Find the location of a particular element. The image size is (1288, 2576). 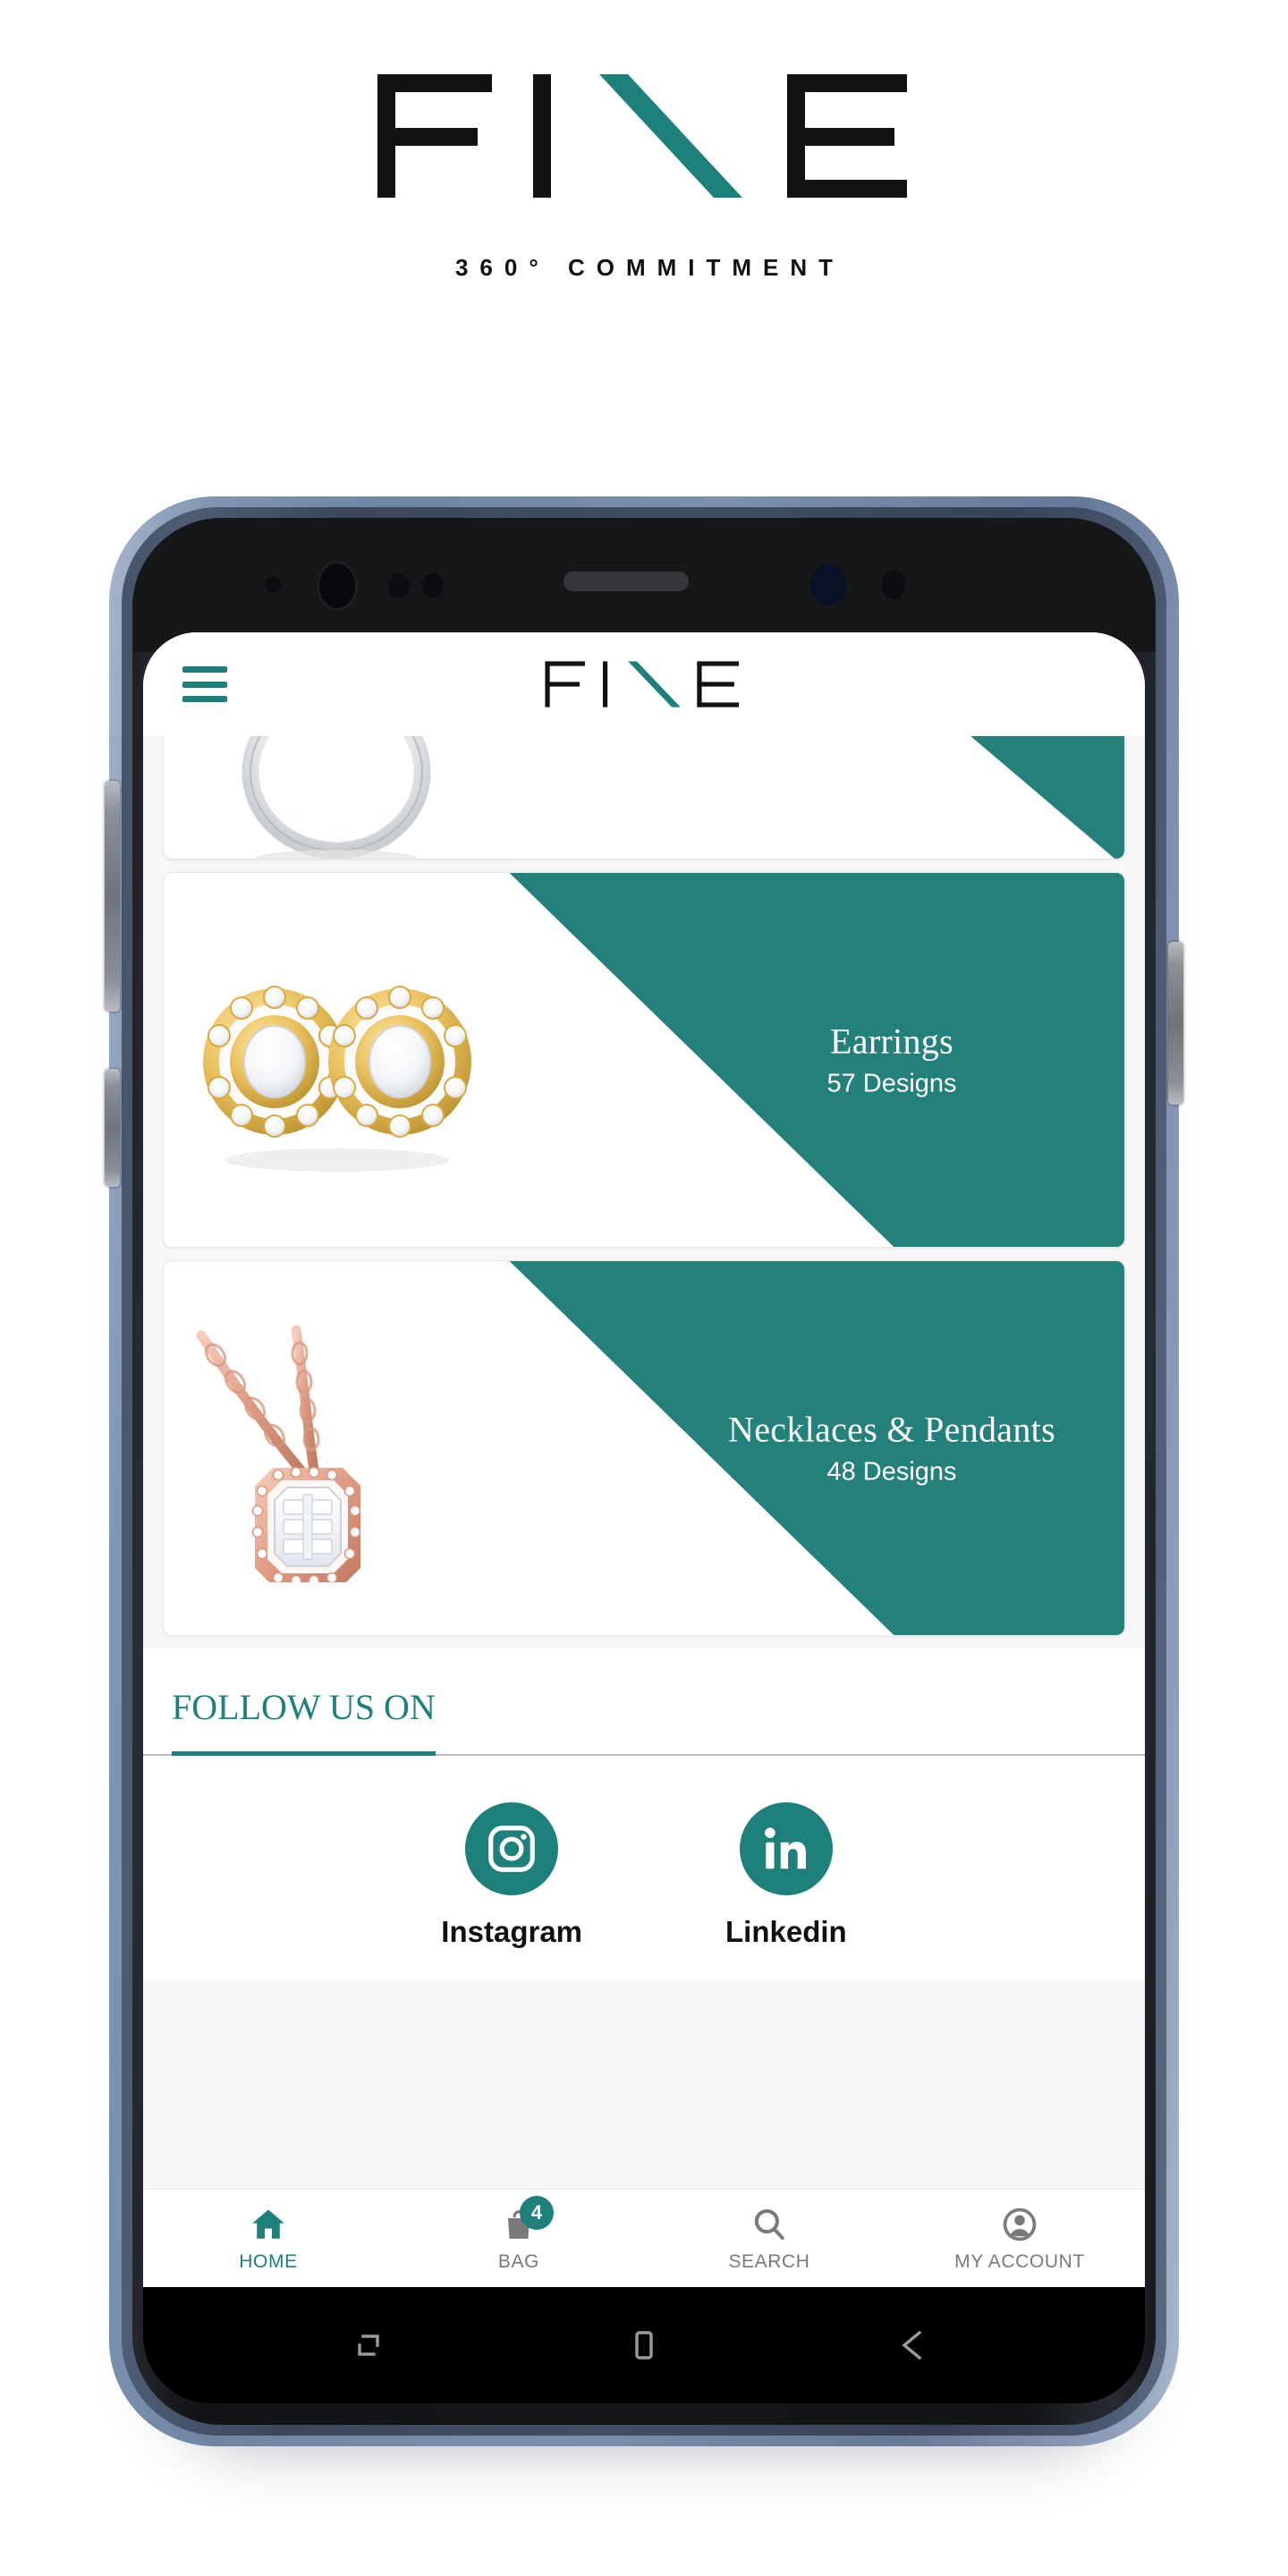

social-link-instagram: Instagram is located at coordinates (511, 1875).